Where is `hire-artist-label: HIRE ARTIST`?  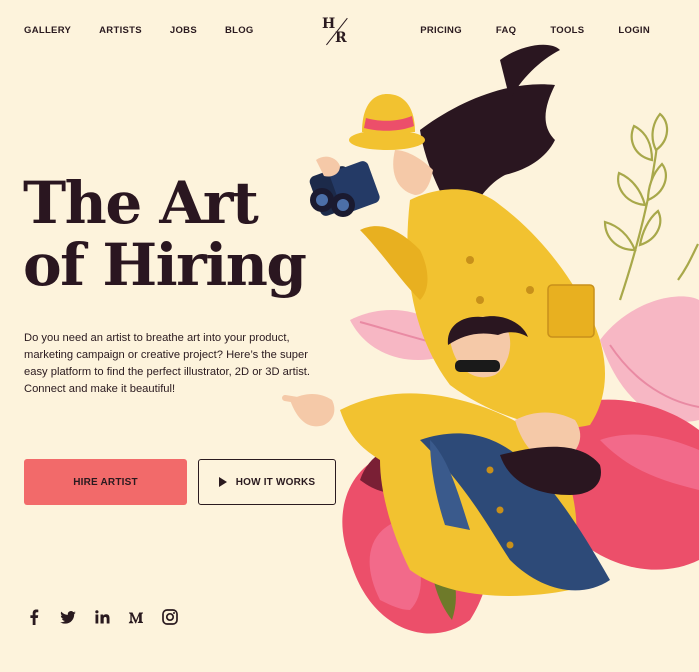
hire-artist-label: HIRE ARTIST is located at coordinates (105, 482).